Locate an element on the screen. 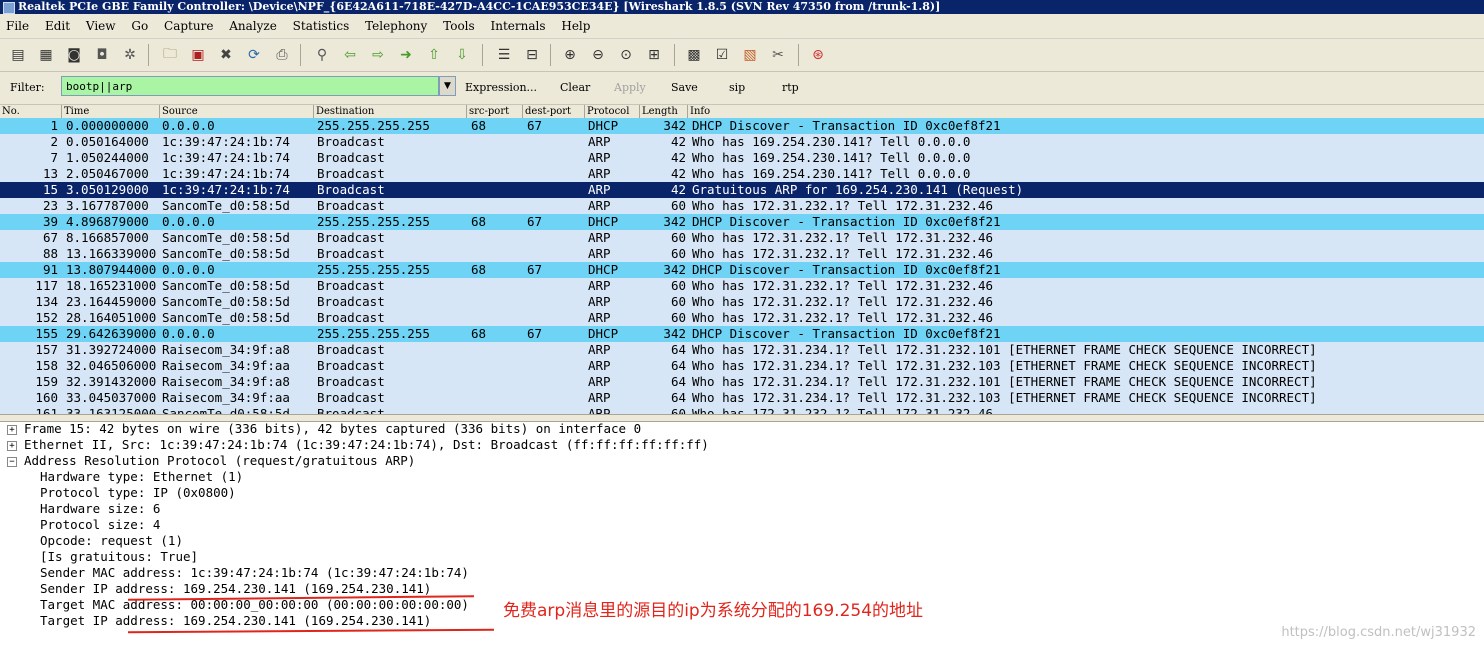  save-file-icon: ▣ is located at coordinates (198, 55).